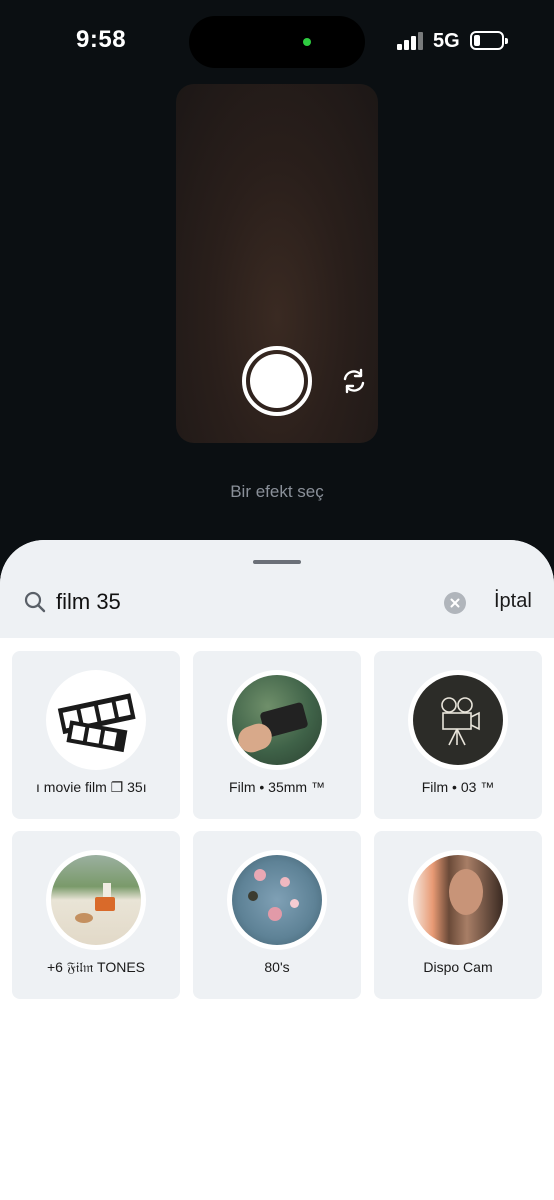  I want to click on effect-label: 80's, so click(277, 967).